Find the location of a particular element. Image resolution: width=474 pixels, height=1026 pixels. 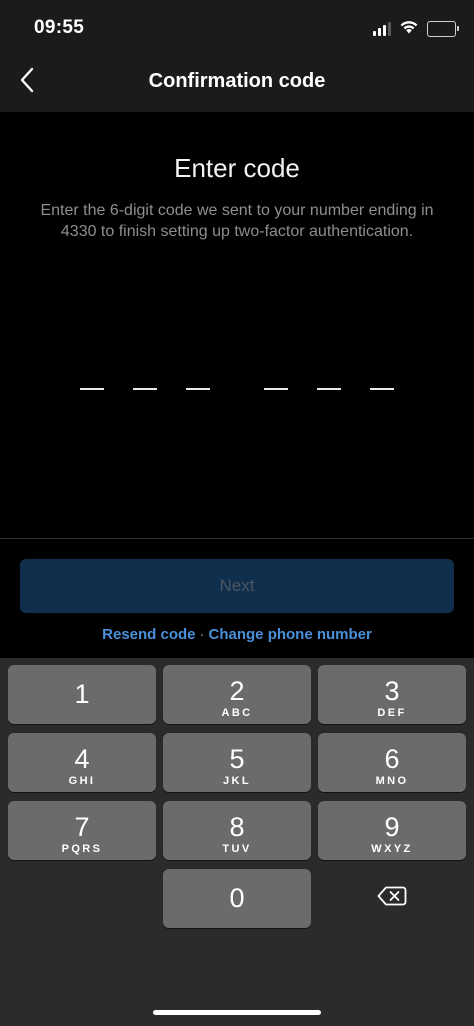

enter-code-heading: Enter code is located at coordinates (237, 168).